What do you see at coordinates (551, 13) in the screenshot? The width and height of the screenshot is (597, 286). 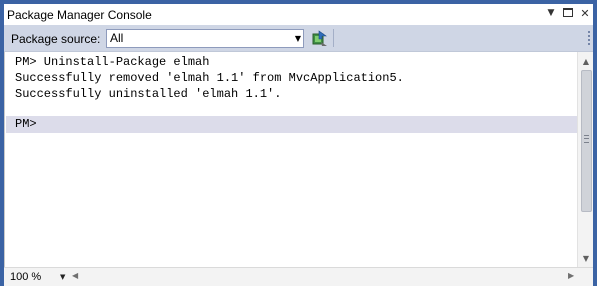 I see `chevron-down-icon: ▼` at bounding box center [551, 13].